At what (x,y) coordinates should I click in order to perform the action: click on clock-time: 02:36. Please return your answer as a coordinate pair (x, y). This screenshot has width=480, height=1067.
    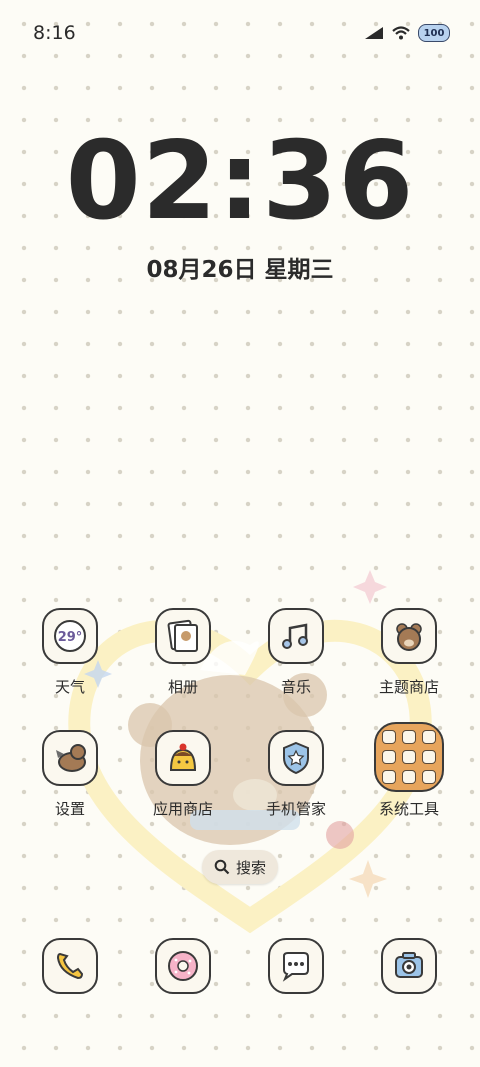
    Looking at the image, I should click on (240, 181).